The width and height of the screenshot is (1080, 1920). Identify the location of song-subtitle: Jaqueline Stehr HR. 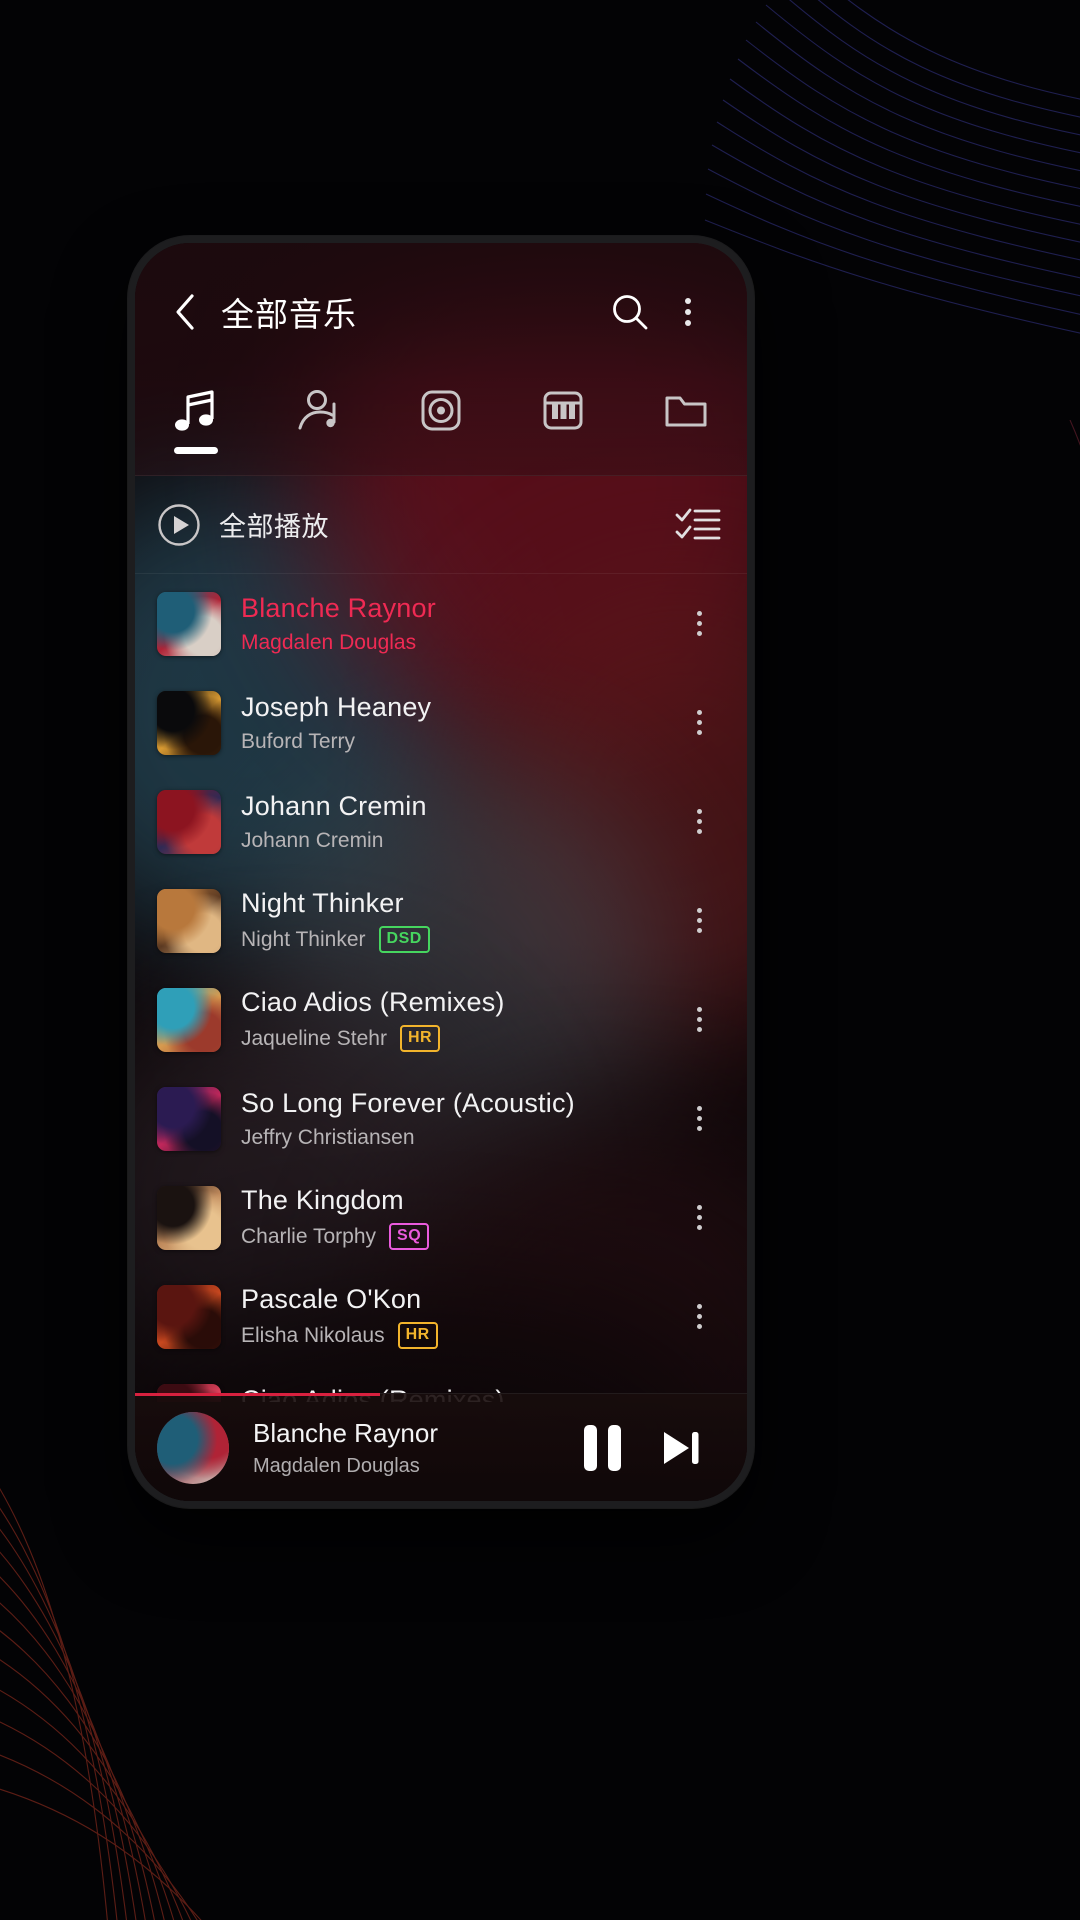
(457, 1038).